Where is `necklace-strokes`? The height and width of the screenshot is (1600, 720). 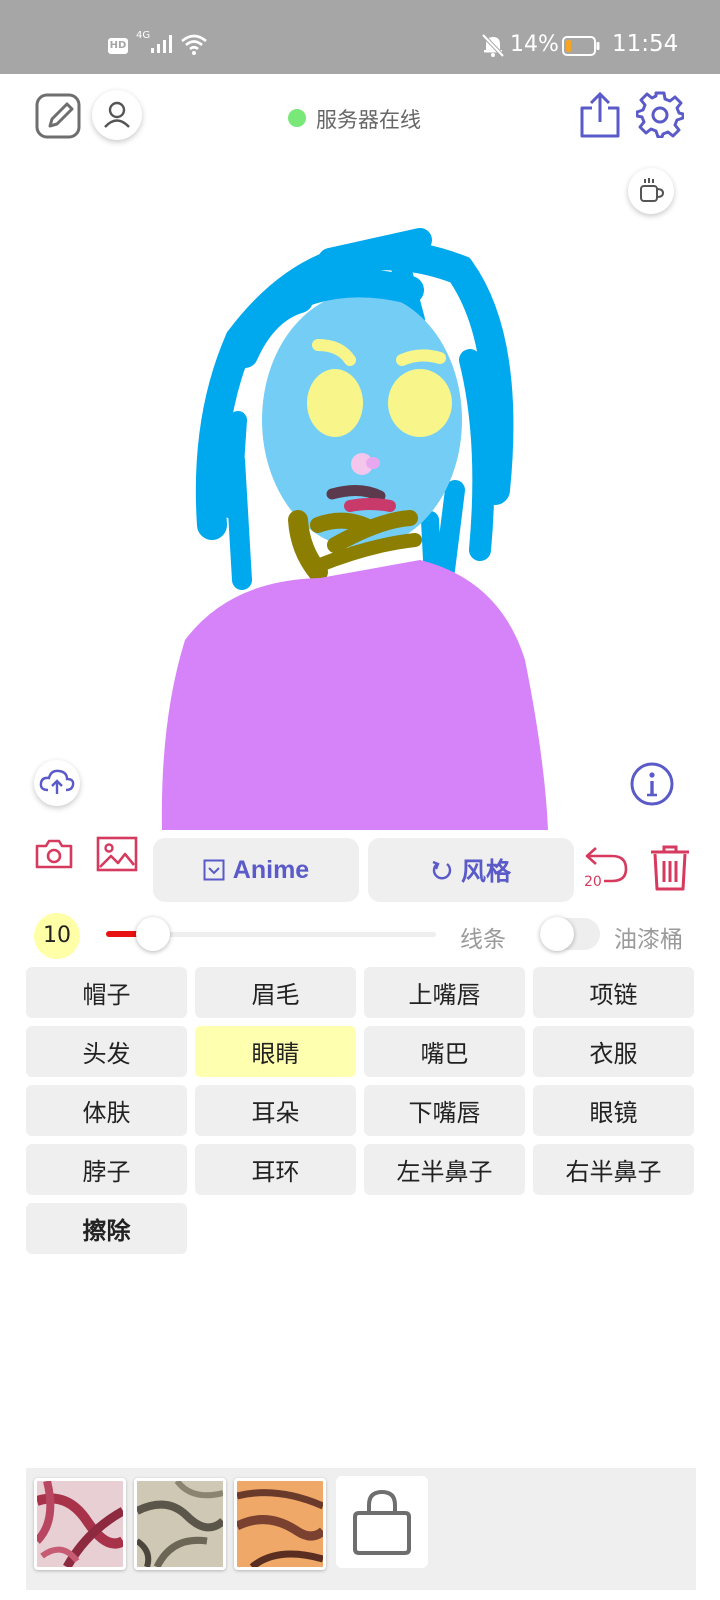
necklace-strokes is located at coordinates (355, 546).